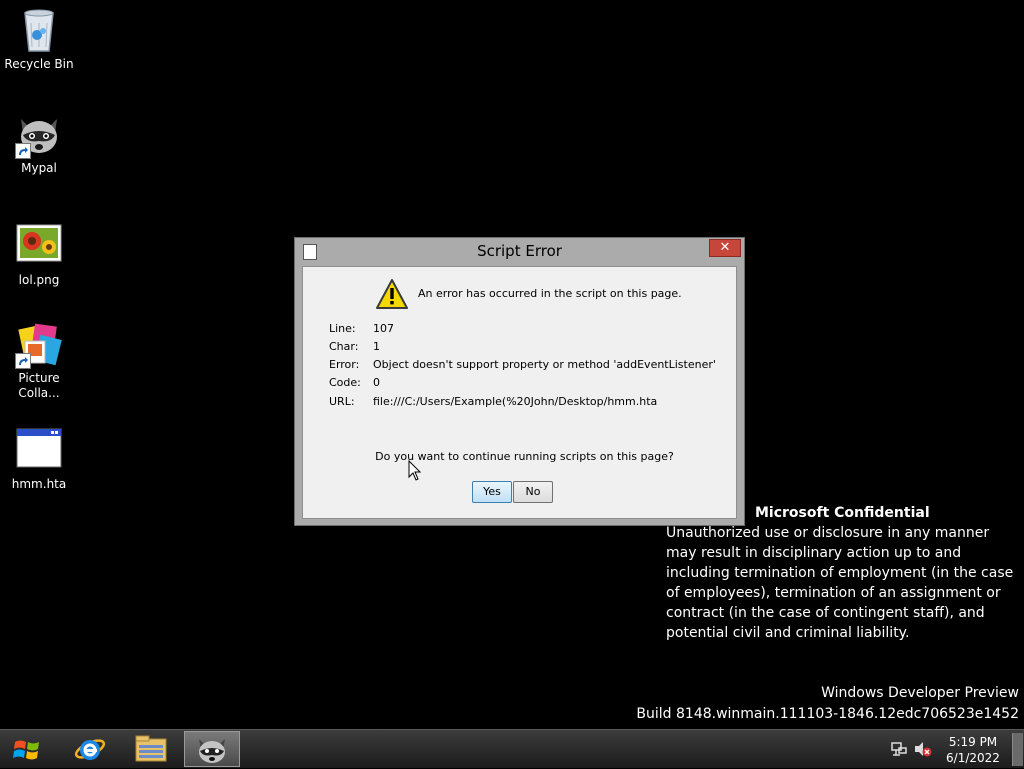  What do you see at coordinates (342, 401) in the screenshot?
I see `field-label-url: URL:` at bounding box center [342, 401].